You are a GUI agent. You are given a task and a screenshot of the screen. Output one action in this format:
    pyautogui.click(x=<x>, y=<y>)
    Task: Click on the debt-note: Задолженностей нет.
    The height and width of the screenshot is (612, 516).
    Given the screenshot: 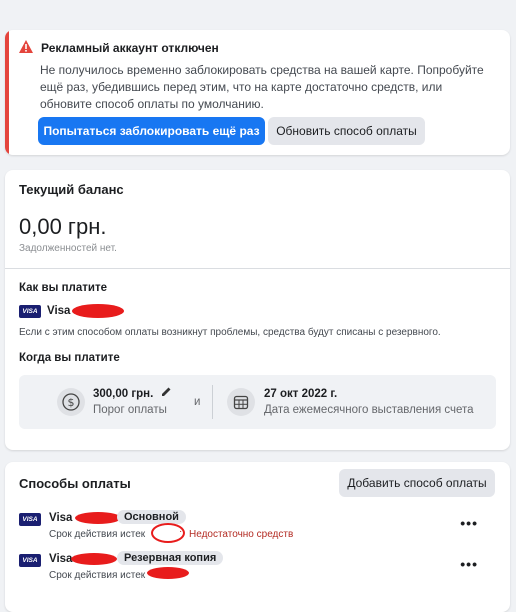 What is the action you would take?
    pyautogui.click(x=68, y=248)
    